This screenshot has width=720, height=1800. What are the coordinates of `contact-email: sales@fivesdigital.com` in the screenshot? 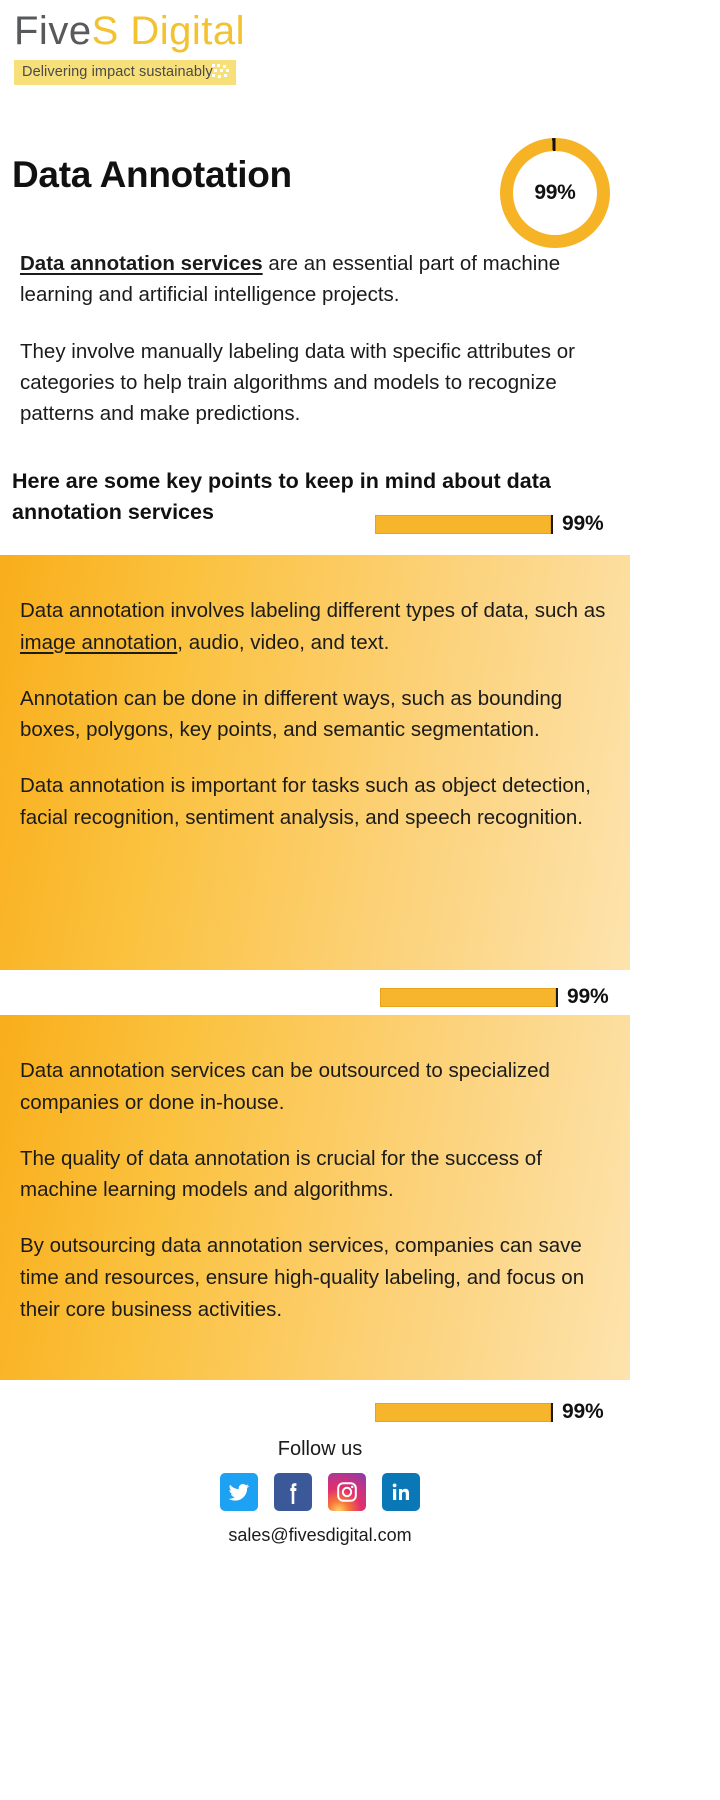 It's located at (320, 1535).